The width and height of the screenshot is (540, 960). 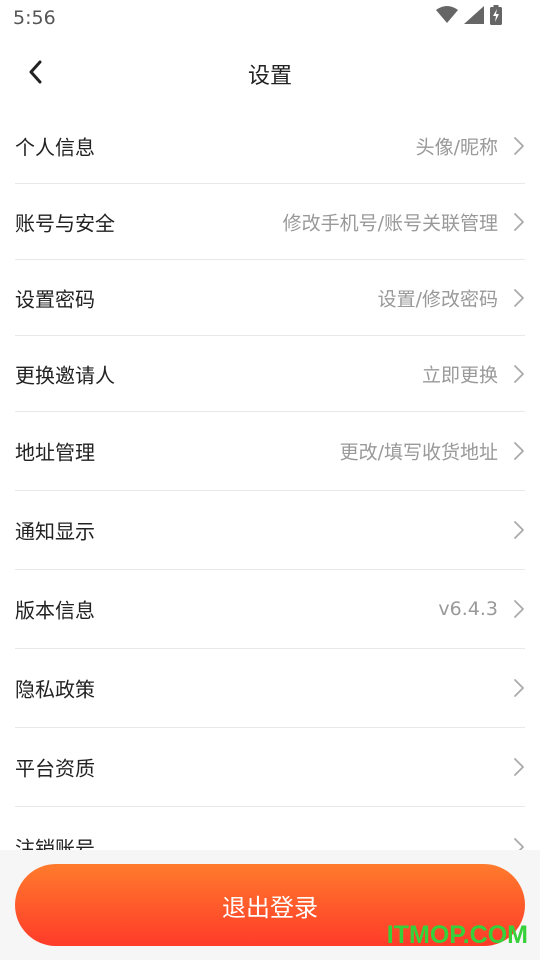 I want to click on settings-item-label: 地址管理, so click(x=55, y=452).